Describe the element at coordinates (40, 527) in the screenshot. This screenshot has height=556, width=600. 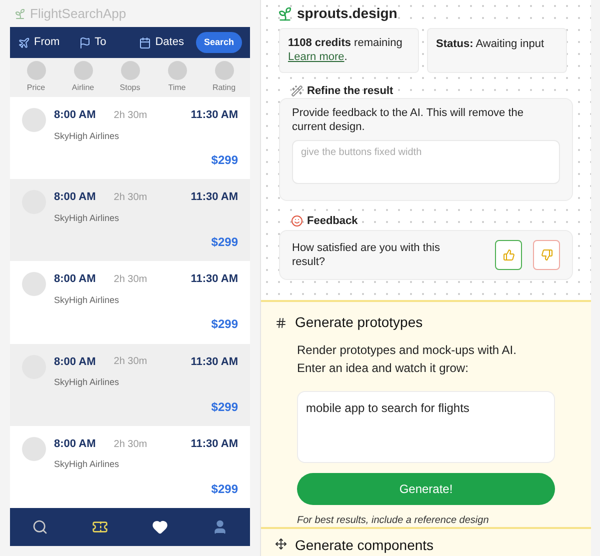
I see `search-icon` at that location.